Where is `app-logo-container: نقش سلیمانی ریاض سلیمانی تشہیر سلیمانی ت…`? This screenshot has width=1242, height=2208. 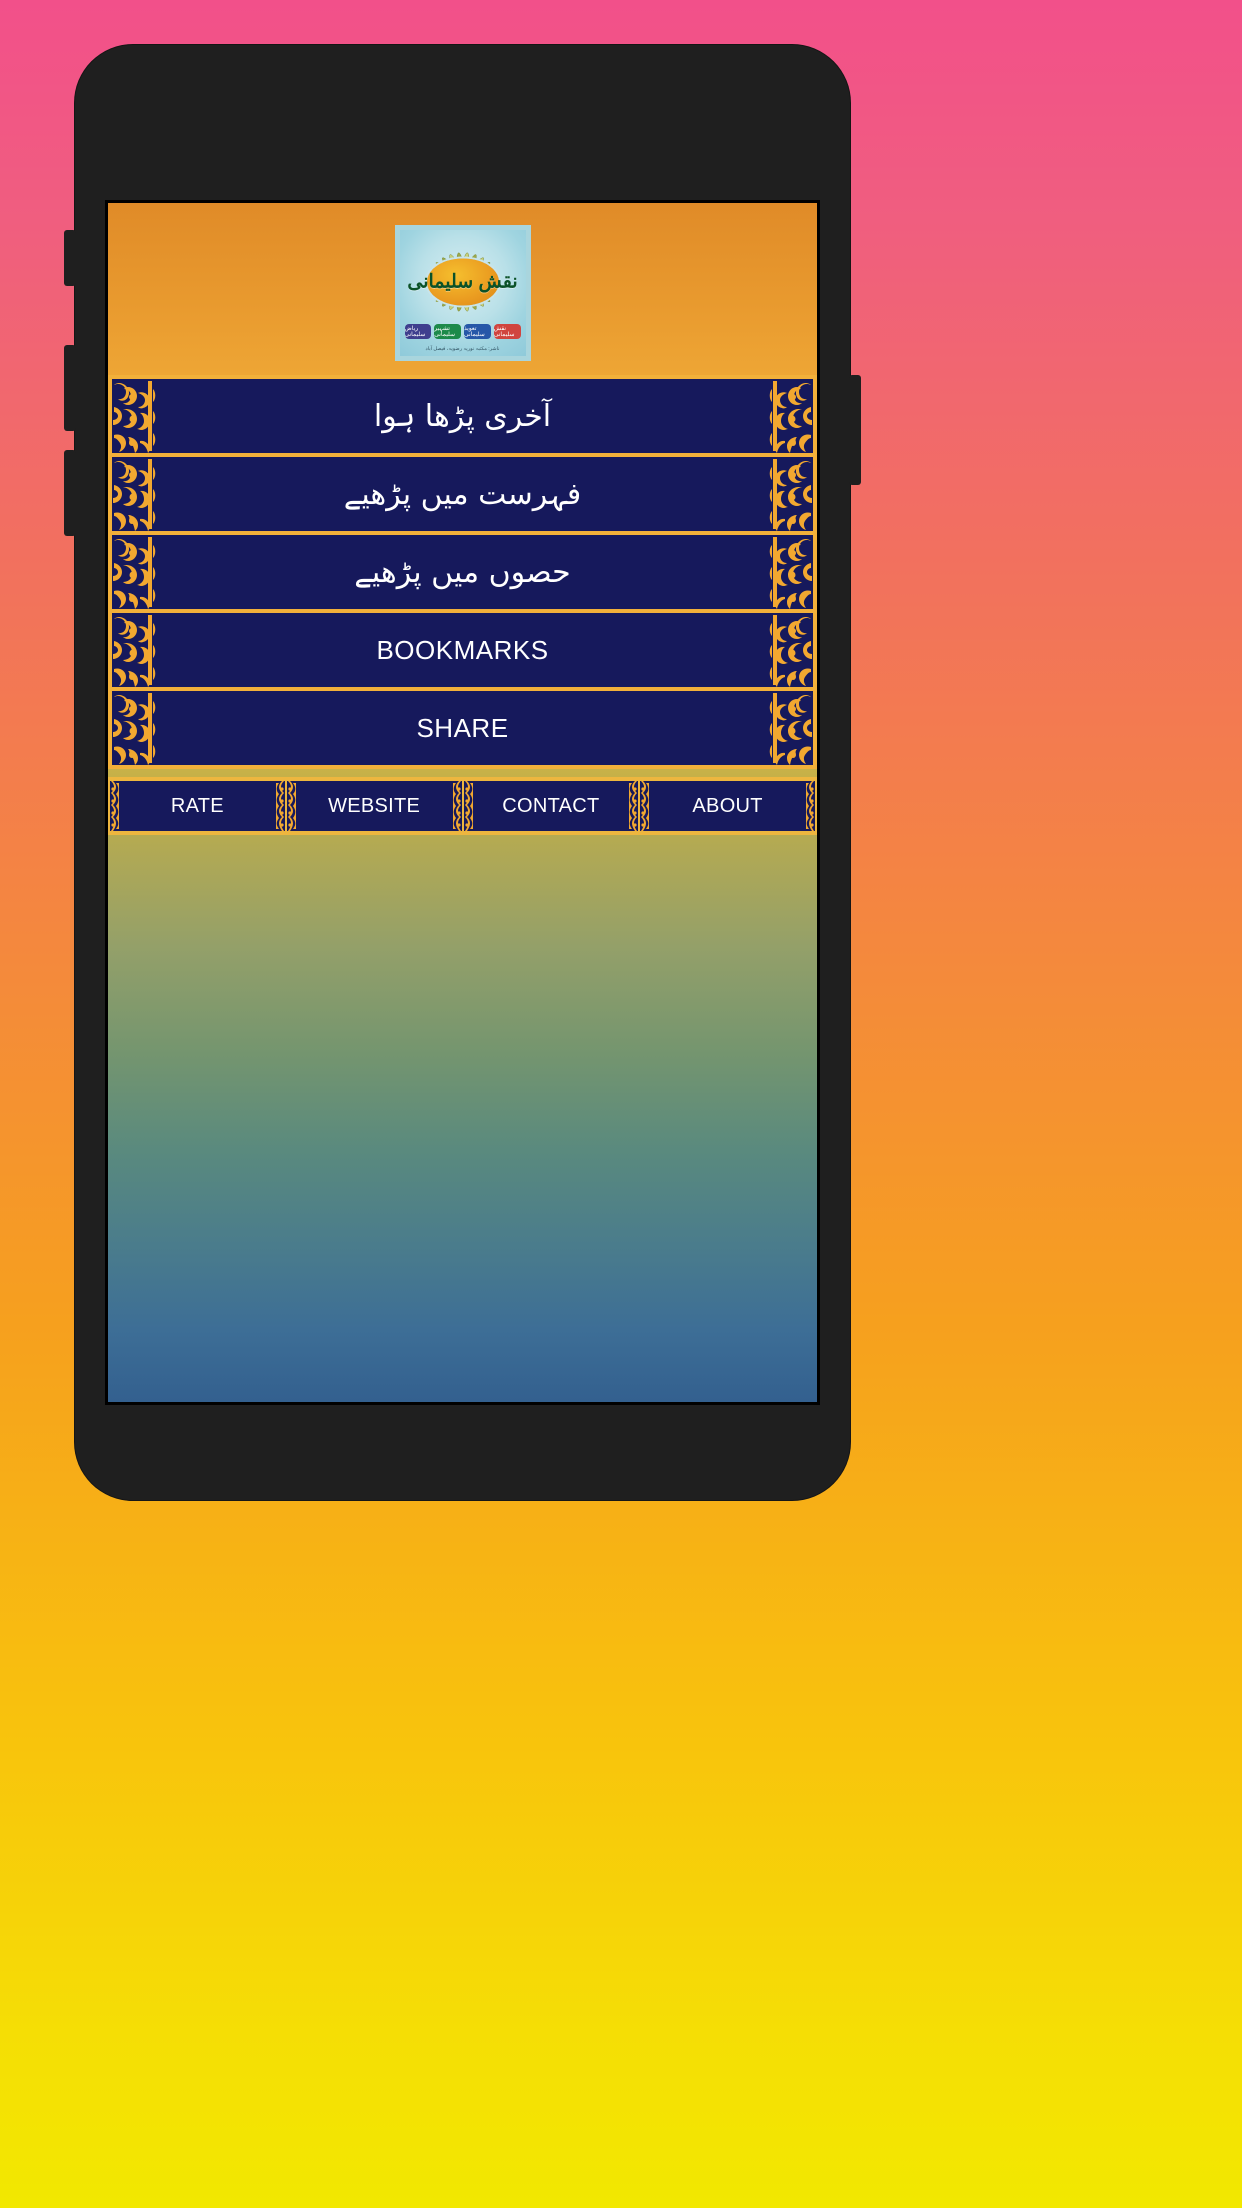 app-logo-container: نقش سلیمانی ریاض سلیمانی تشہیر سلیمانی ت… is located at coordinates (462, 282).